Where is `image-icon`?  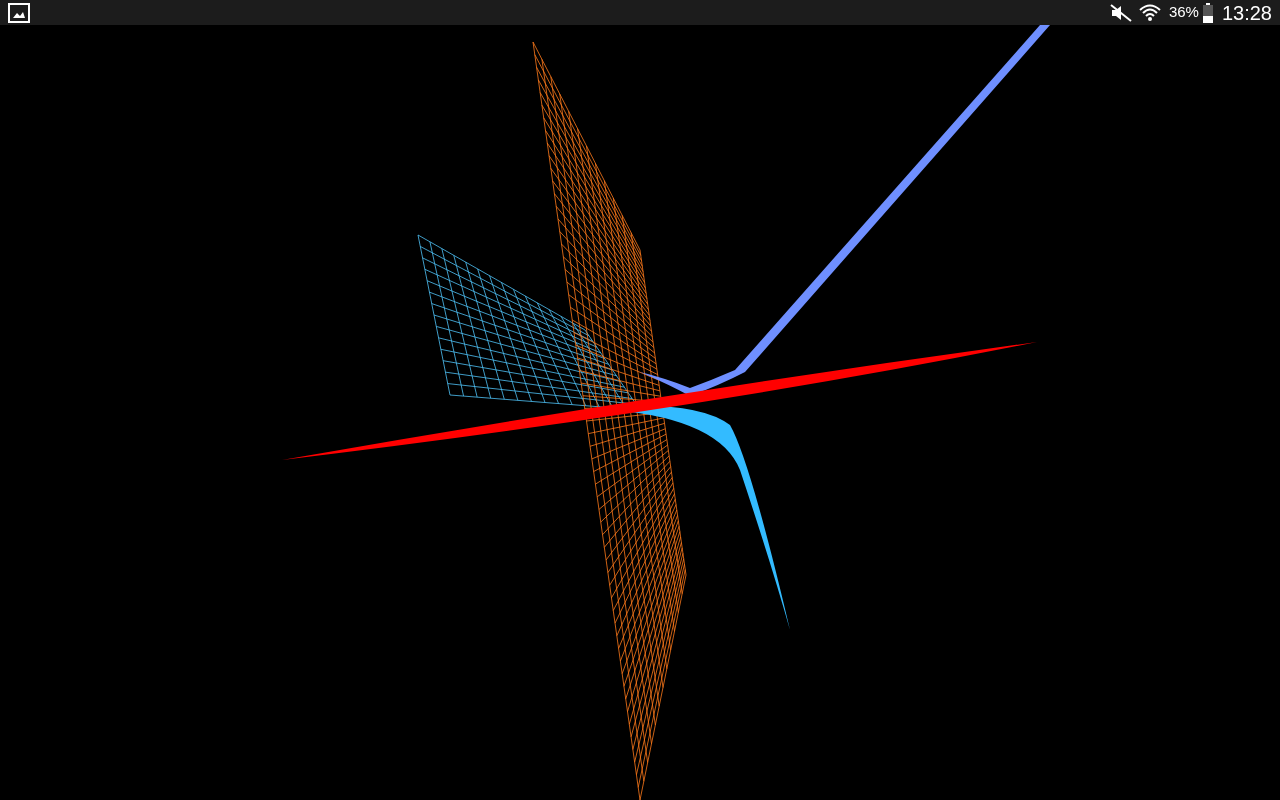 image-icon is located at coordinates (19, 12).